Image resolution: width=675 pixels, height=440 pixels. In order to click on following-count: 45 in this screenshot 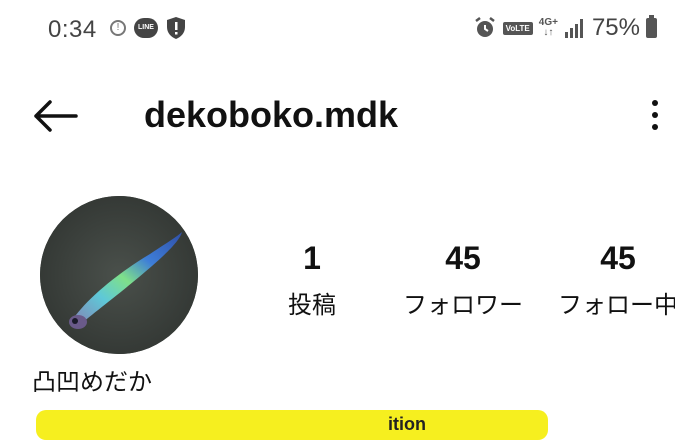, I will do `click(618, 258)`.